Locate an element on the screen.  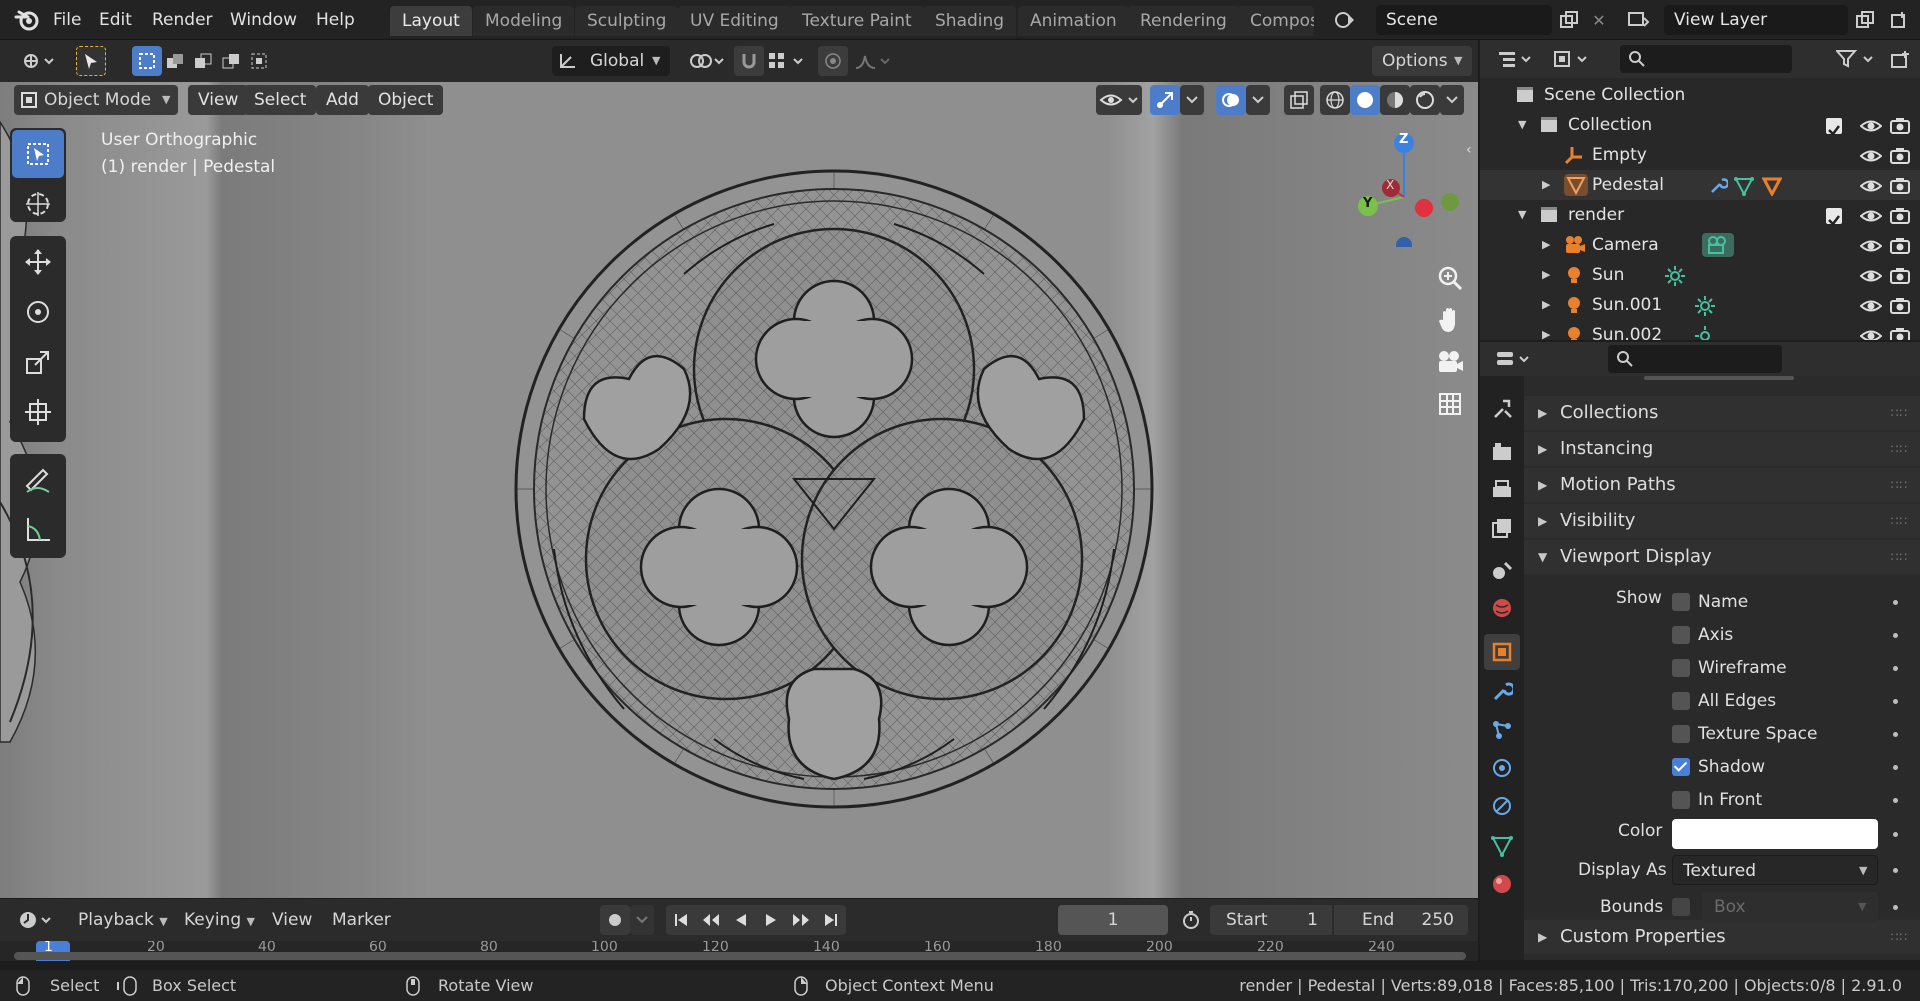
select-mode-extend-icon is located at coordinates (175, 61).